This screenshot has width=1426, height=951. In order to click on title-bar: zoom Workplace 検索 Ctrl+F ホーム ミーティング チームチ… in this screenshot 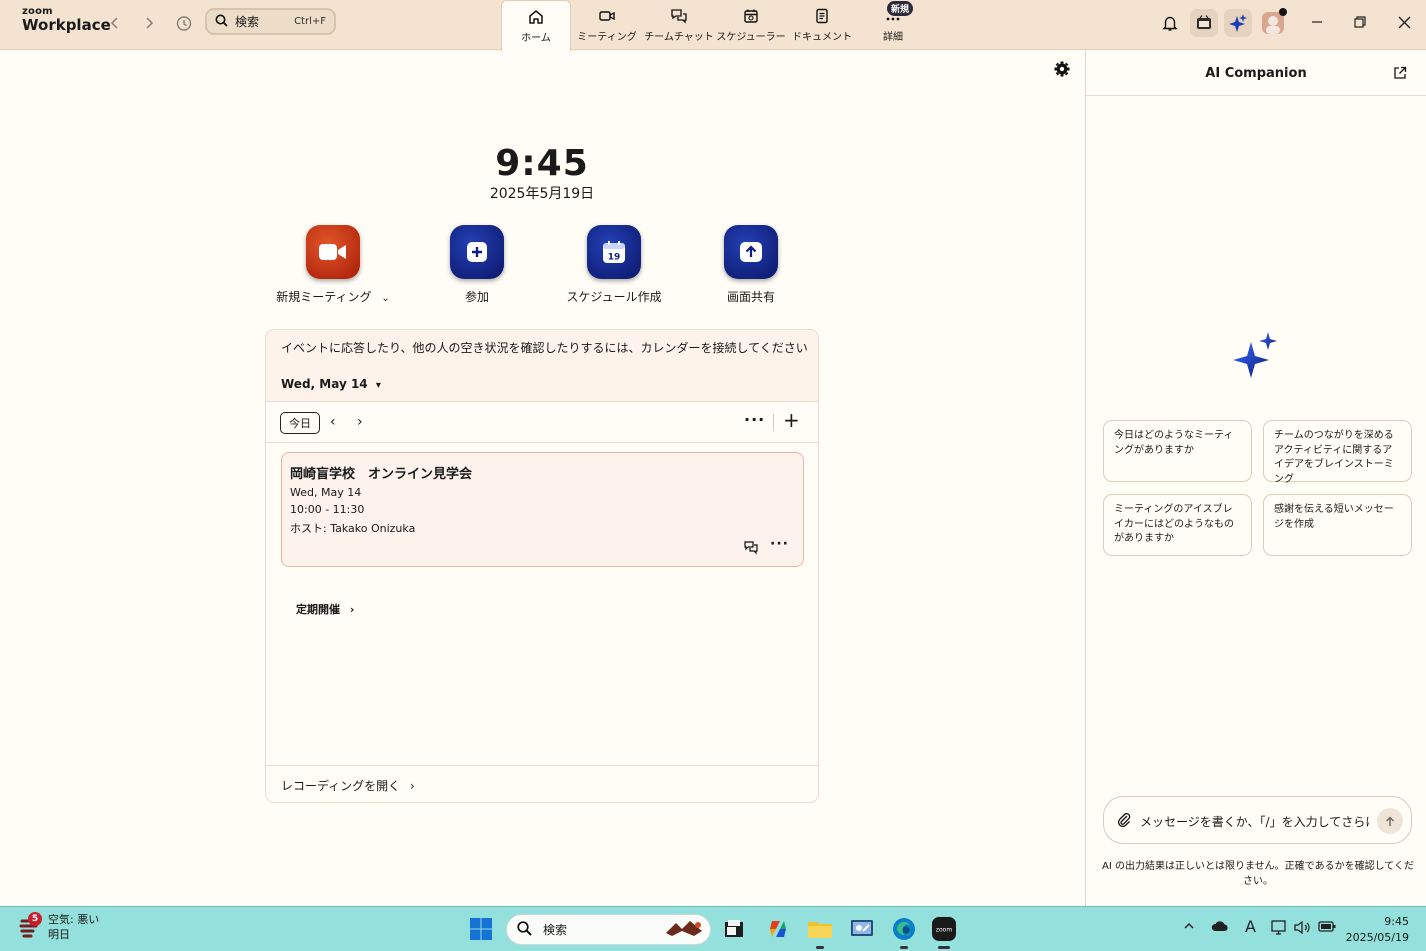, I will do `click(713, 25)`.